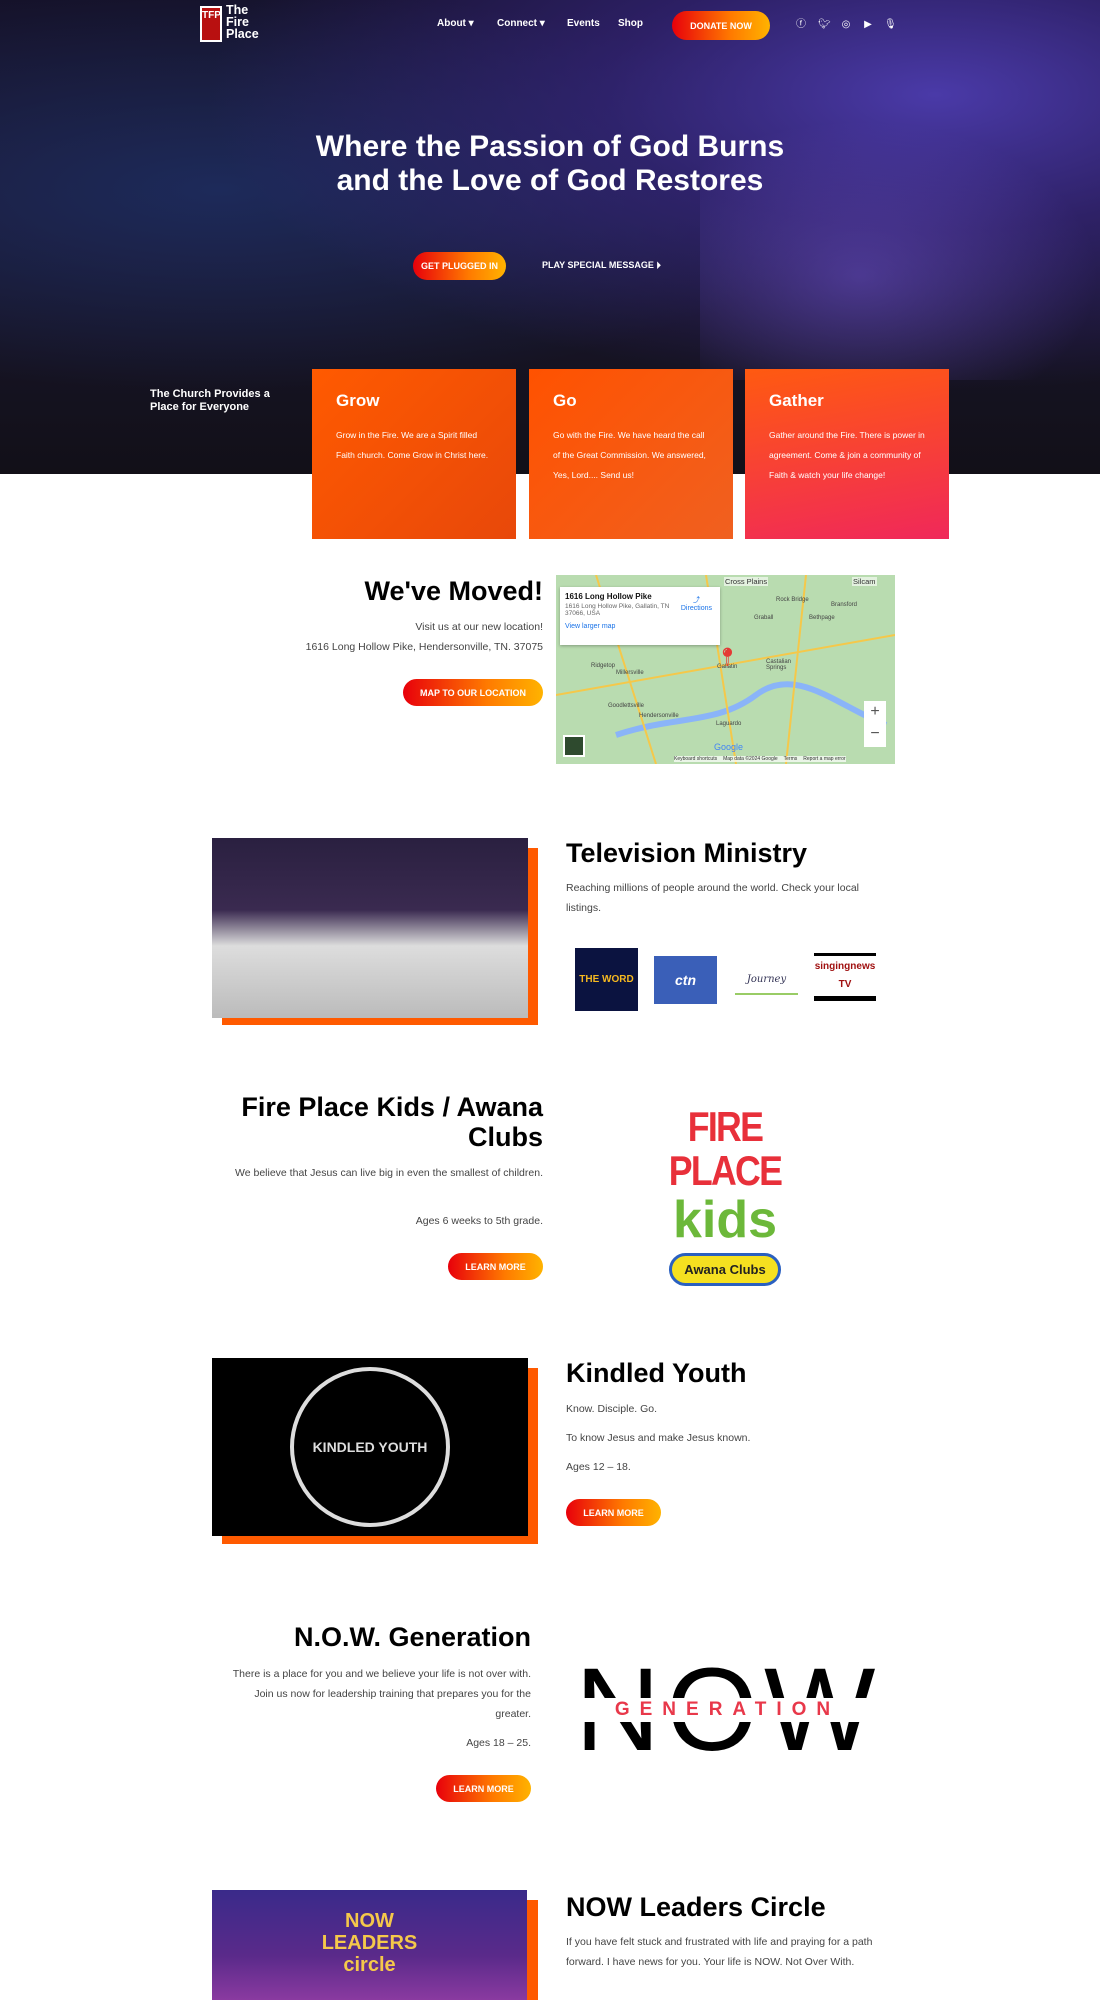  I want to click on directions-label: Directions, so click(696, 608).